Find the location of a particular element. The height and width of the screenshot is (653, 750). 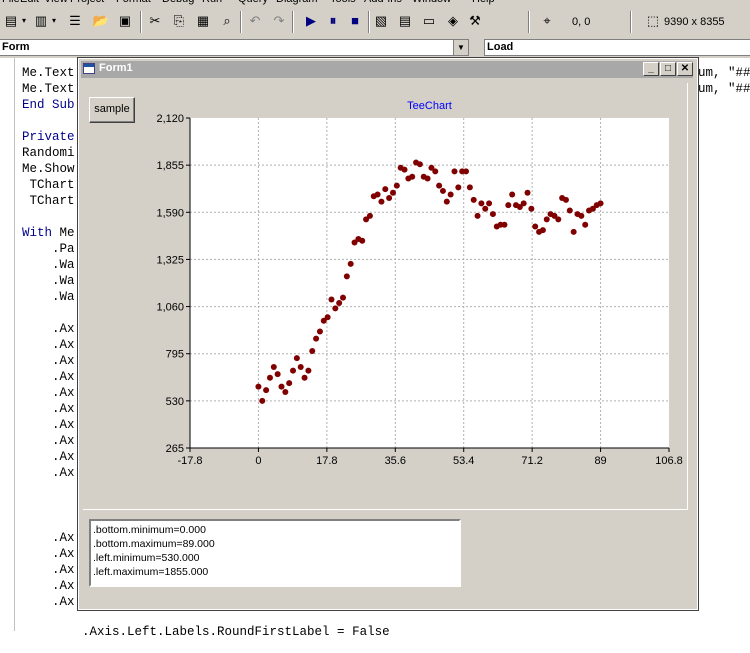

open-project-icon: 📂 is located at coordinates (101, 21).